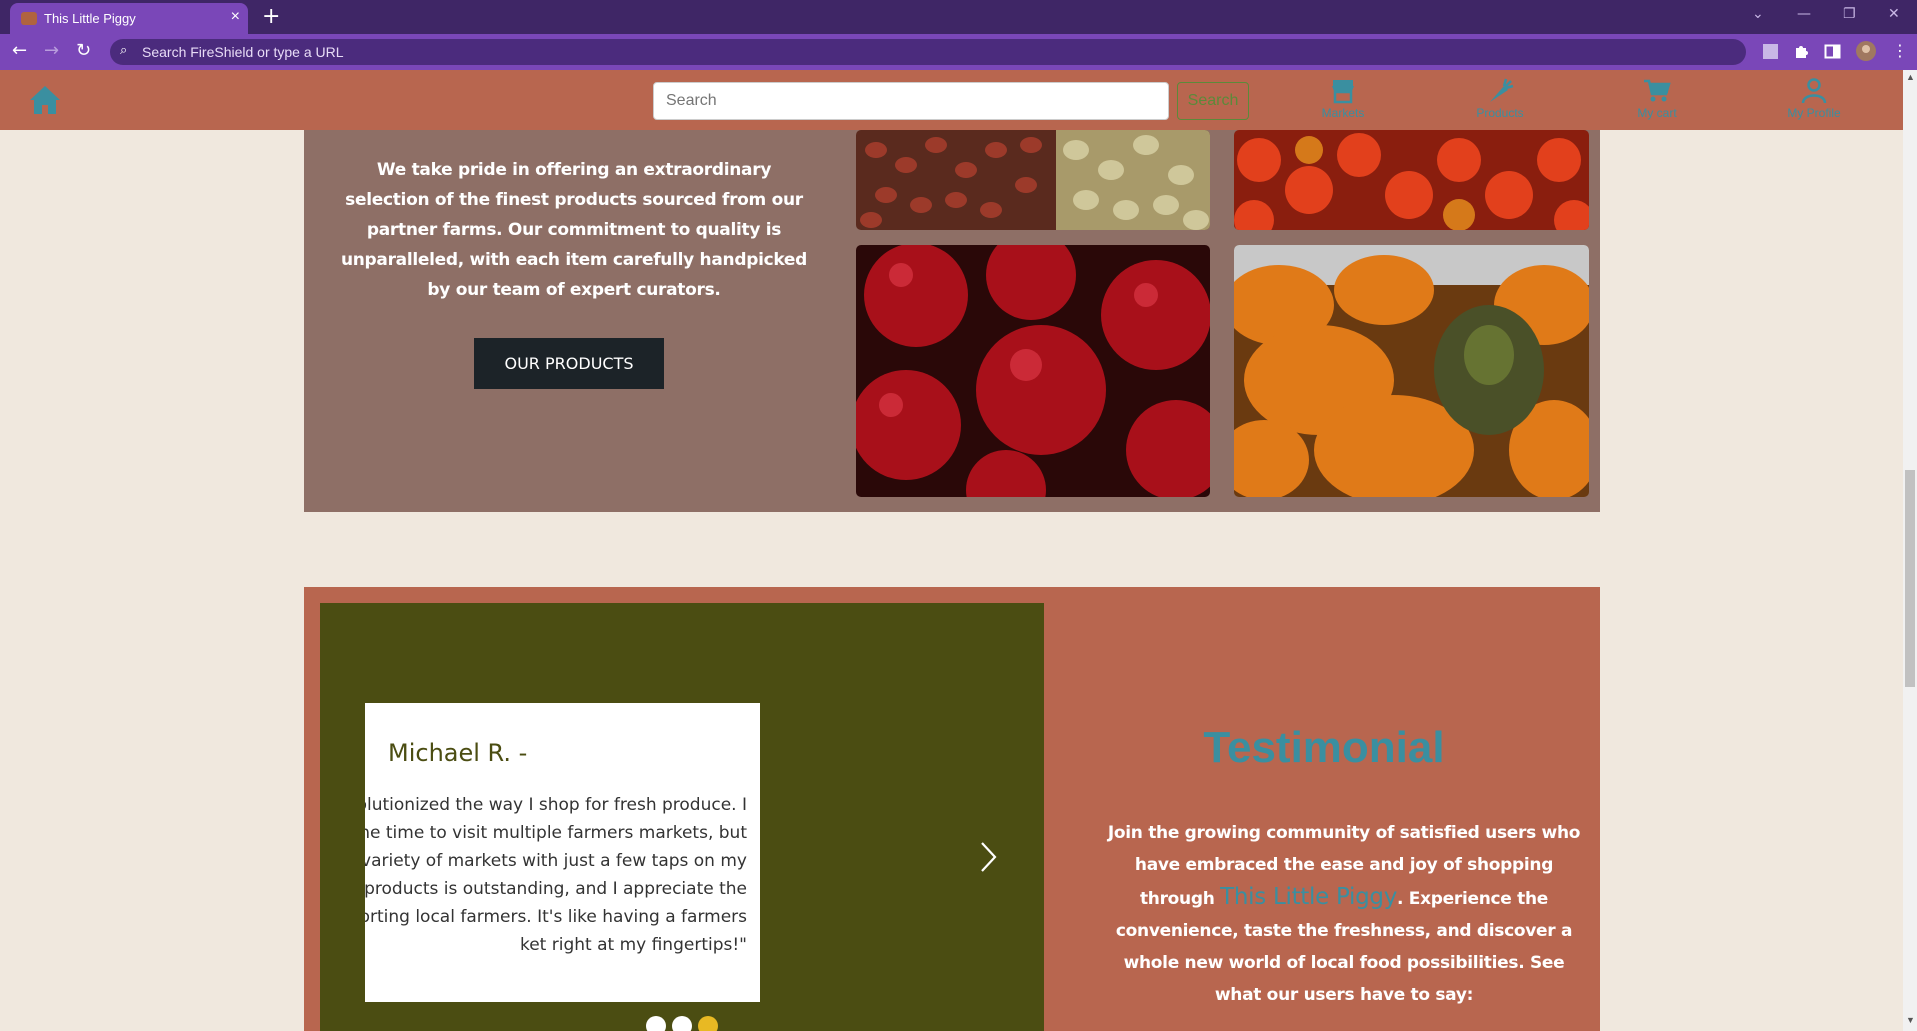  What do you see at coordinates (271, 16) in the screenshot?
I see `new-tab-button: +` at bounding box center [271, 16].